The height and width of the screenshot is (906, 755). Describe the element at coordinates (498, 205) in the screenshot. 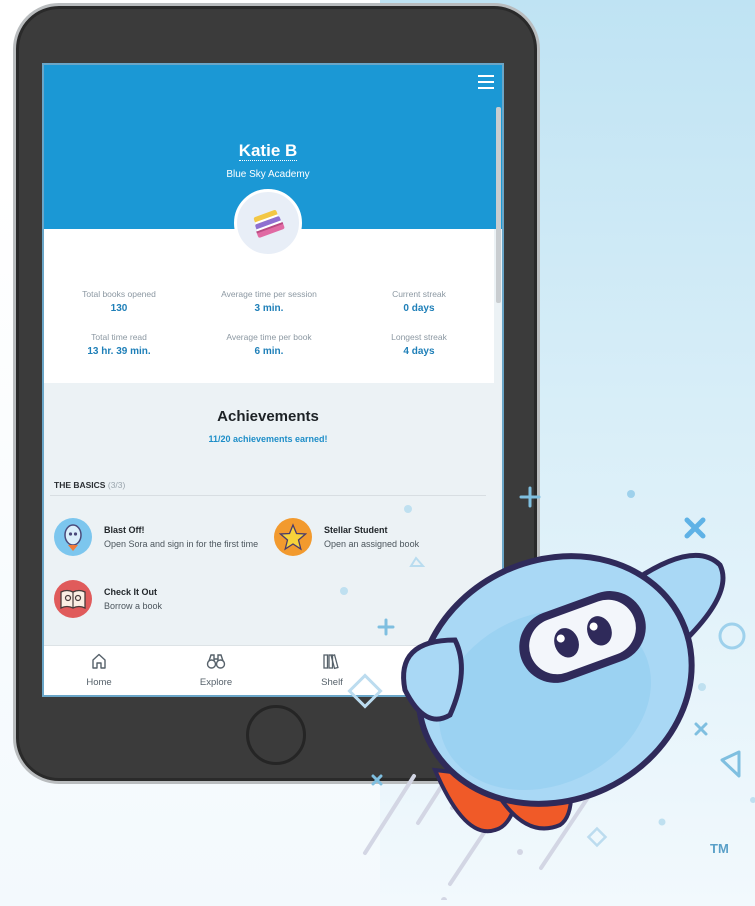

I see `scrollbar-thumb` at that location.